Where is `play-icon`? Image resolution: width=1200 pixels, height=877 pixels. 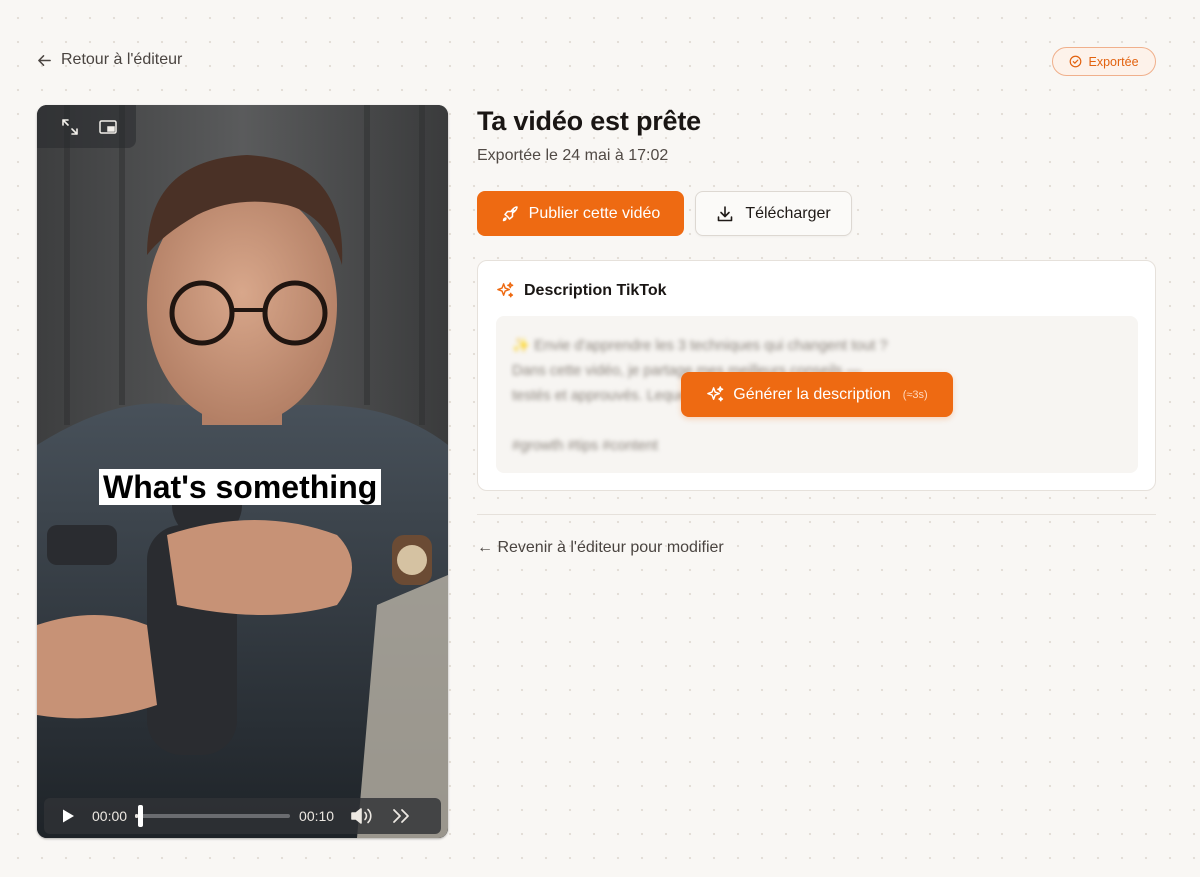
play-icon is located at coordinates (68, 816).